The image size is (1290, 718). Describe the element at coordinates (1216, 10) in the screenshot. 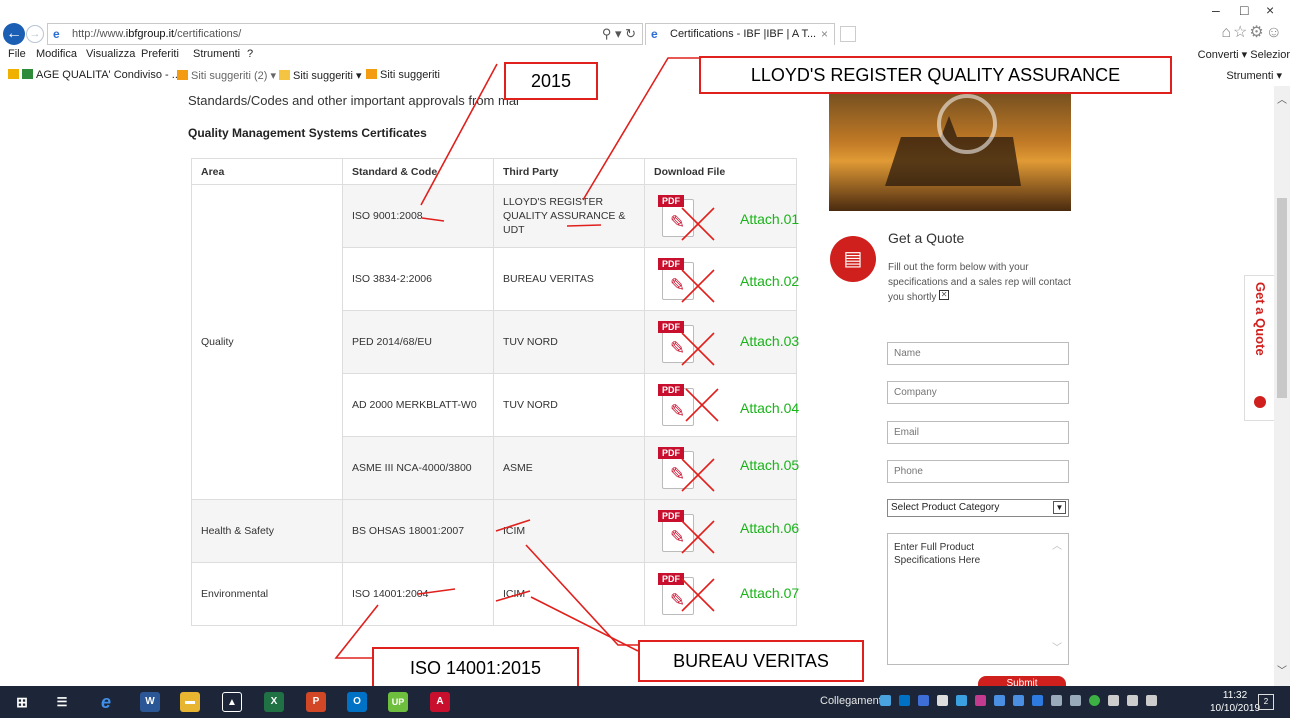

I see `minimize-button: –` at that location.